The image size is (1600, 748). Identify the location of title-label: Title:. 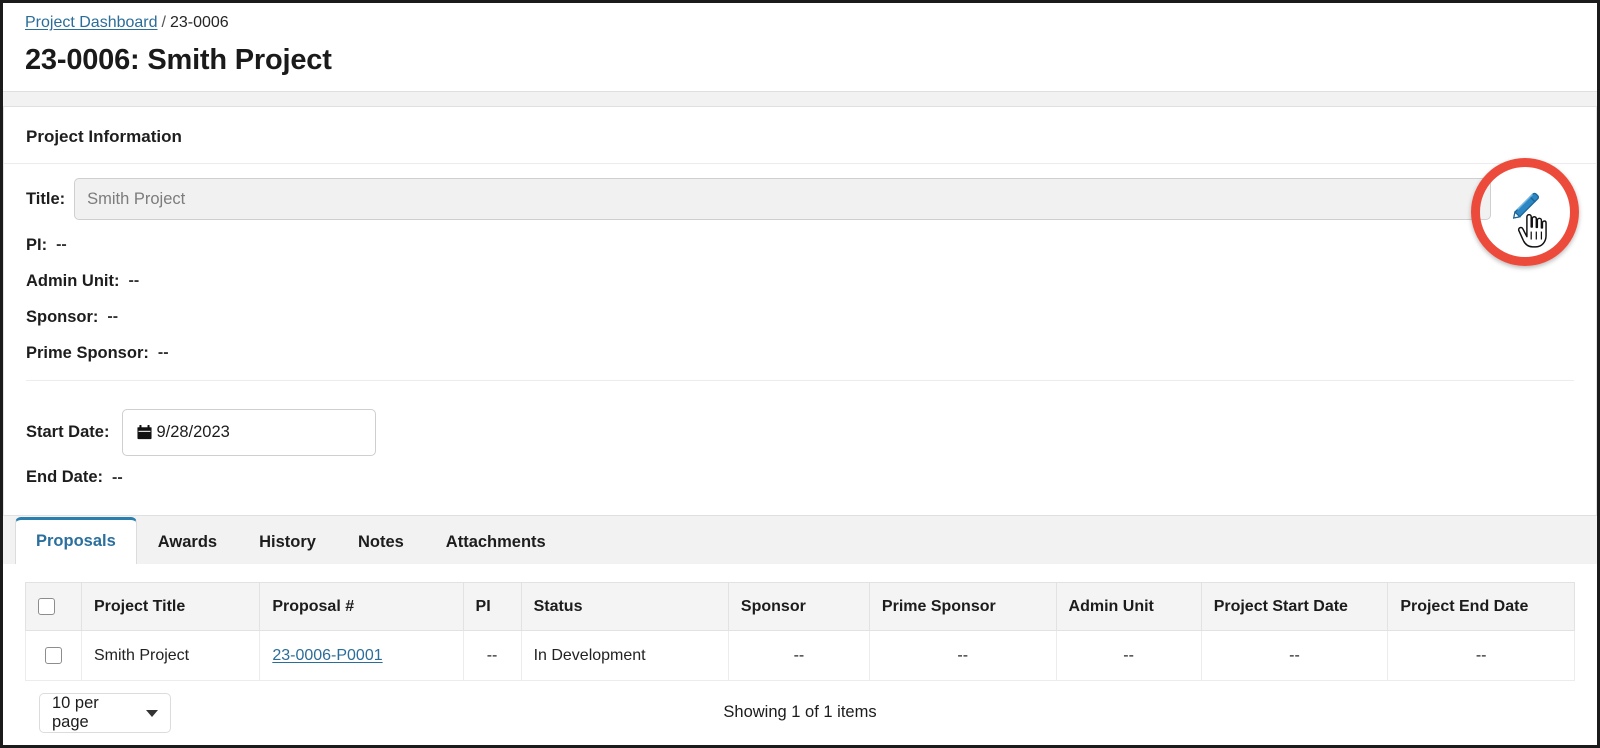
(46, 198).